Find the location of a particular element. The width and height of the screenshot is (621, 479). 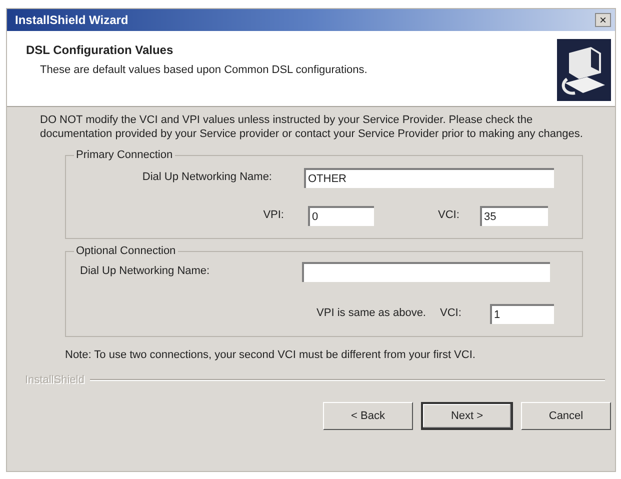

note-text: Note: To use two connections, your second VCI must be different from your first VCI. is located at coordinates (270, 355).